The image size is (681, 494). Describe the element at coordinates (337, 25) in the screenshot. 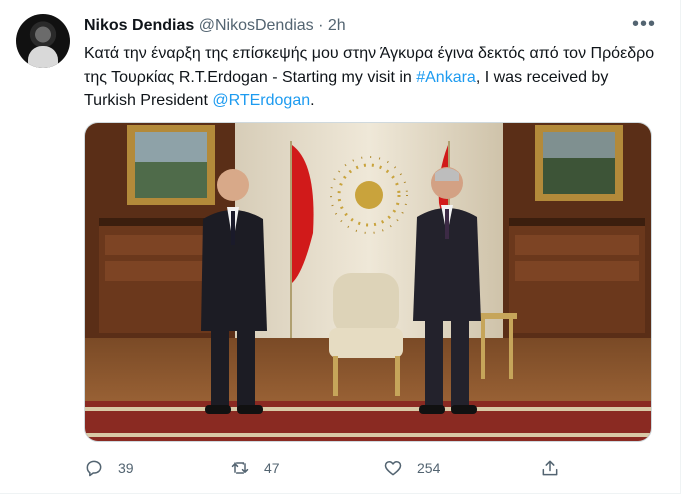

I see `tweet-timestamp: 2h` at that location.